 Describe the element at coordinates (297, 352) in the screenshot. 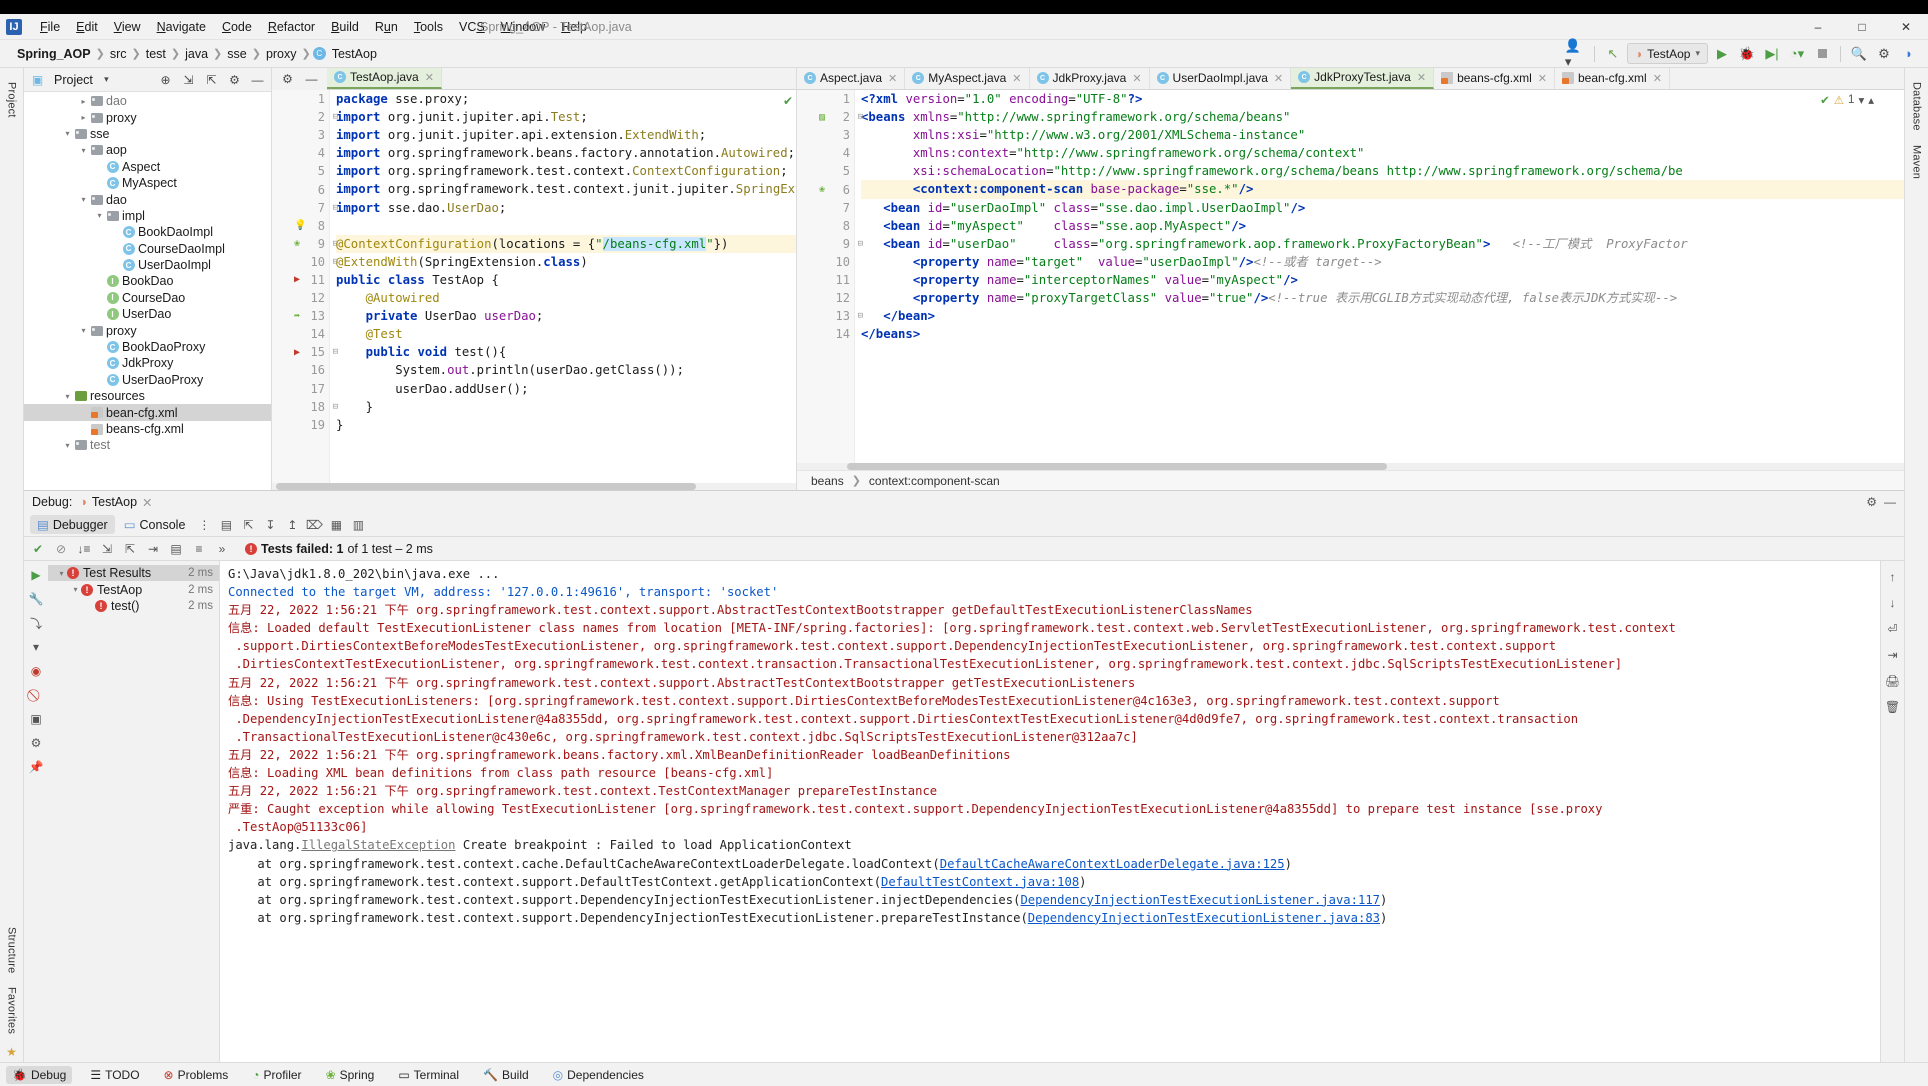

I see `run-test-icon: ▶` at that location.